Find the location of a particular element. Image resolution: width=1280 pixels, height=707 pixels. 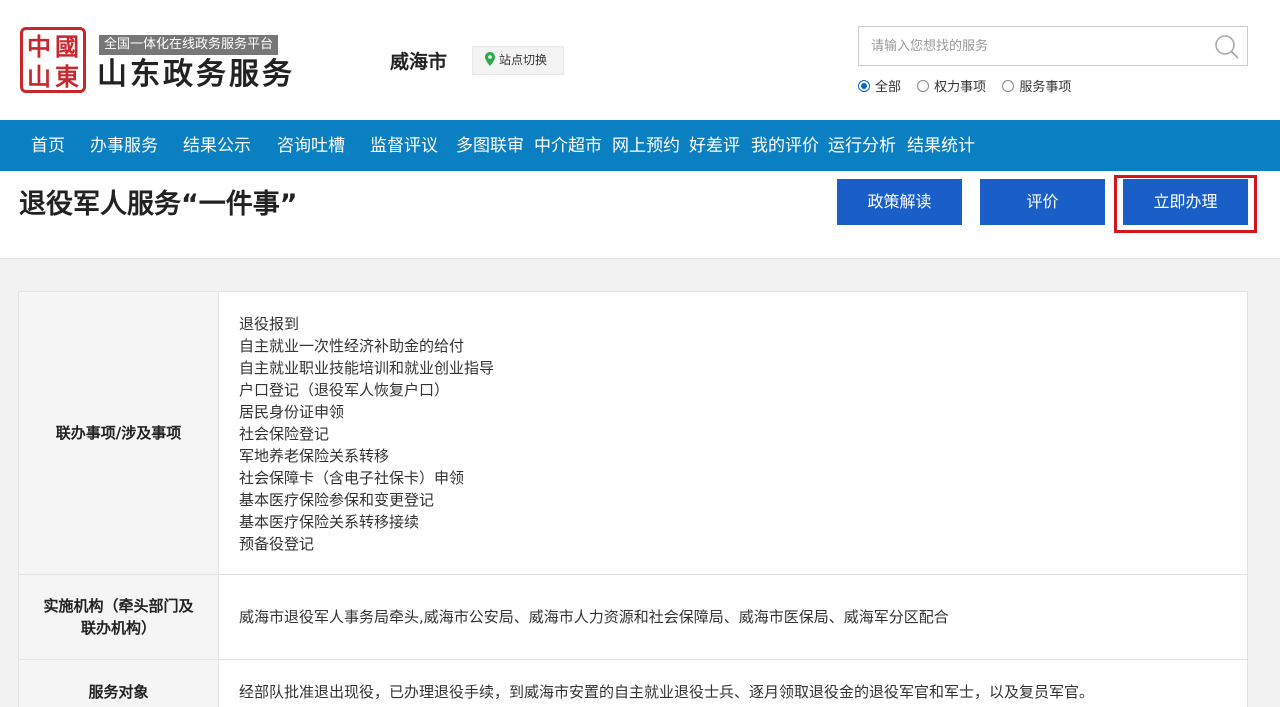

nav-item-consult: 咨询吐槽 is located at coordinates (311, 145).